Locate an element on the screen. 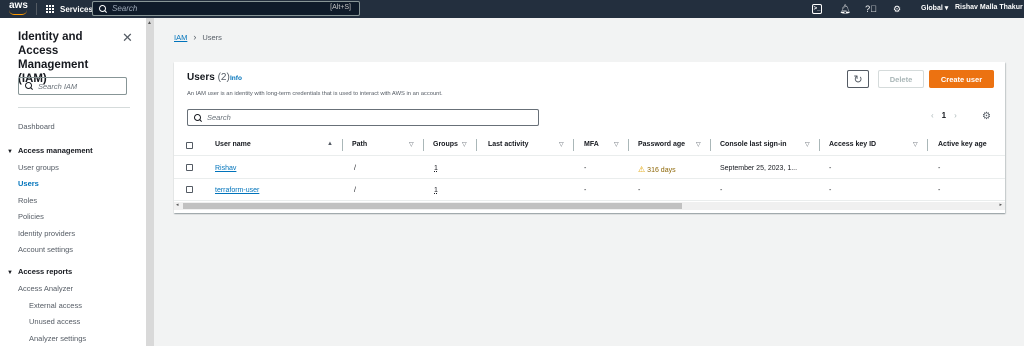 This screenshot has width=1024, height=346. breadcrumb: IAM › Users is located at coordinates (198, 37).